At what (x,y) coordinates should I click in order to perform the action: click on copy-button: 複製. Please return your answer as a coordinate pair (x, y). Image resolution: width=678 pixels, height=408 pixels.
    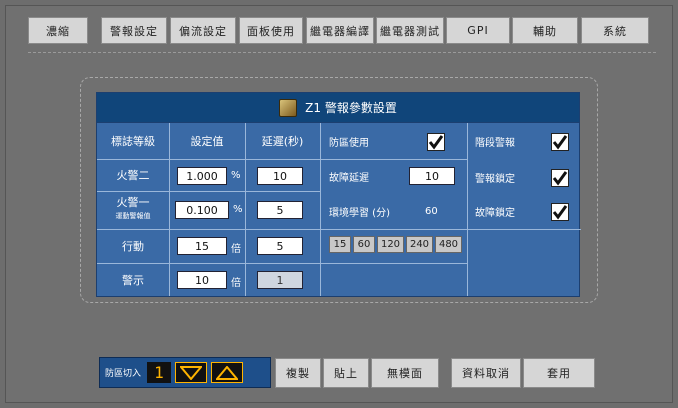
    Looking at the image, I should click on (298, 373).